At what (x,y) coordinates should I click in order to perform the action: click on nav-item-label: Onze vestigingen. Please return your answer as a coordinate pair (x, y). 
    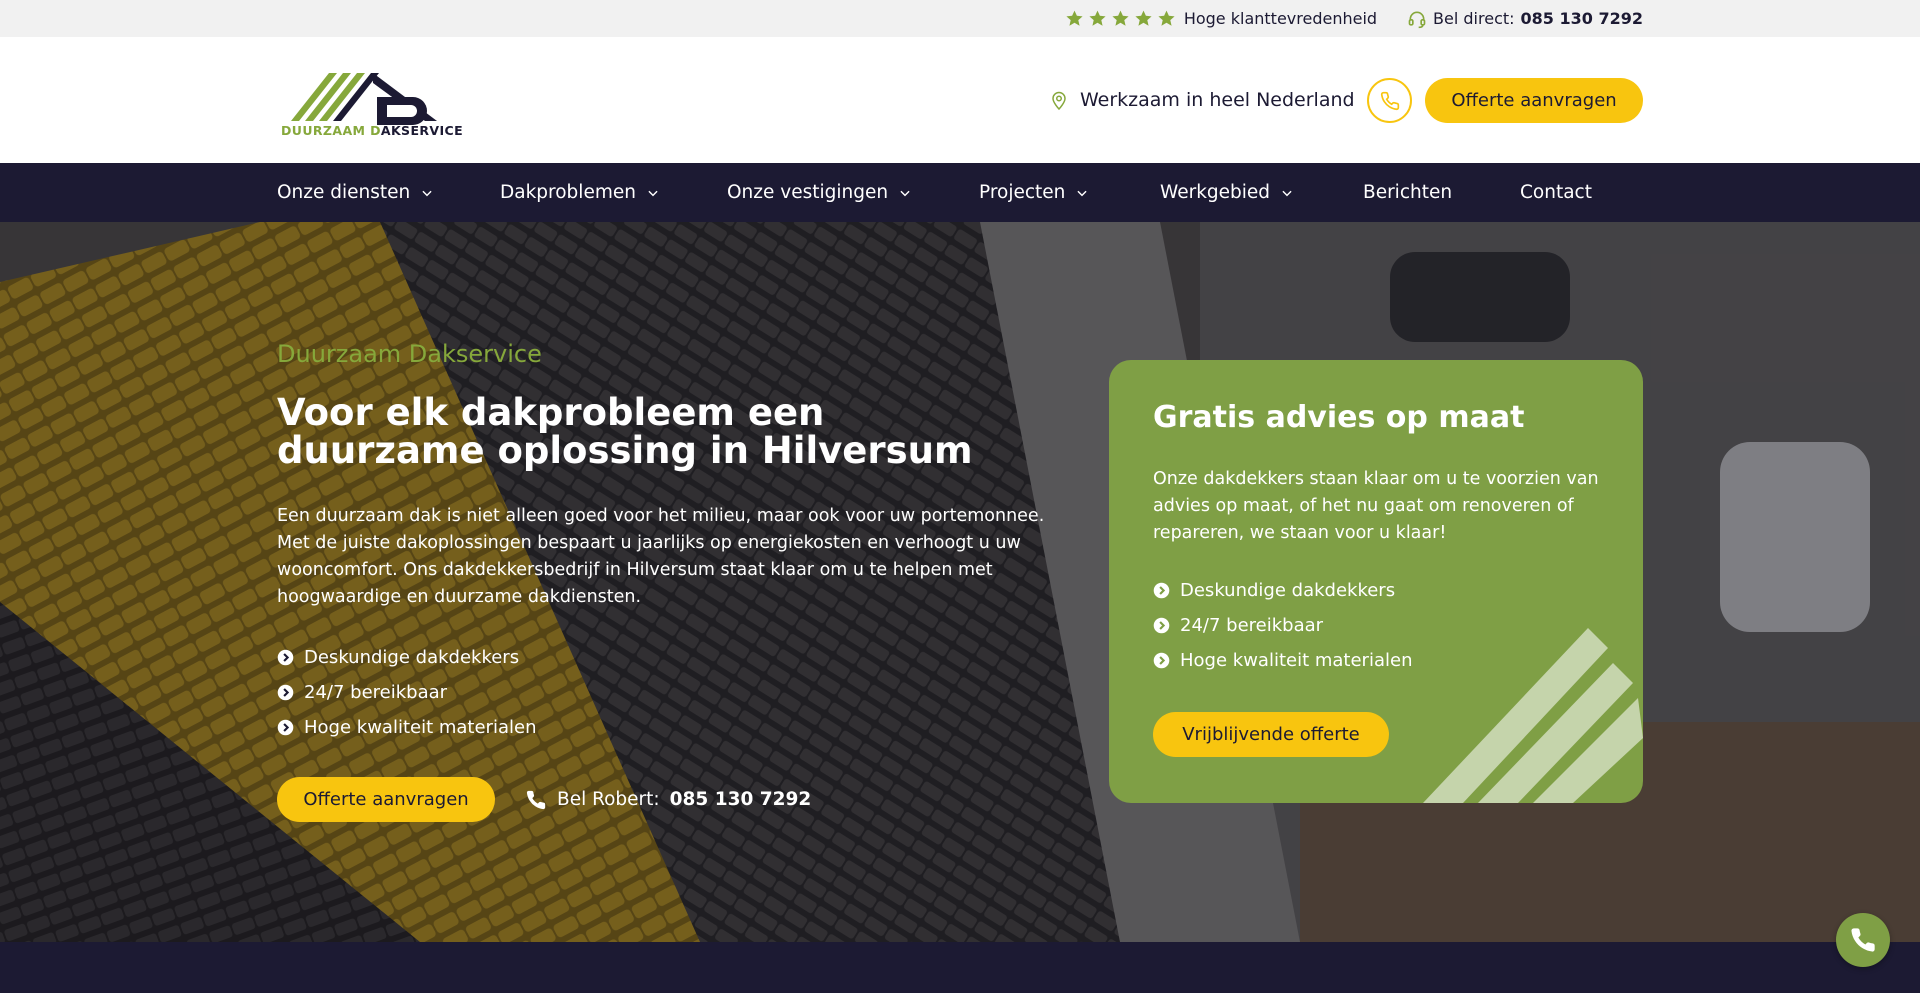
    Looking at the image, I should click on (808, 192).